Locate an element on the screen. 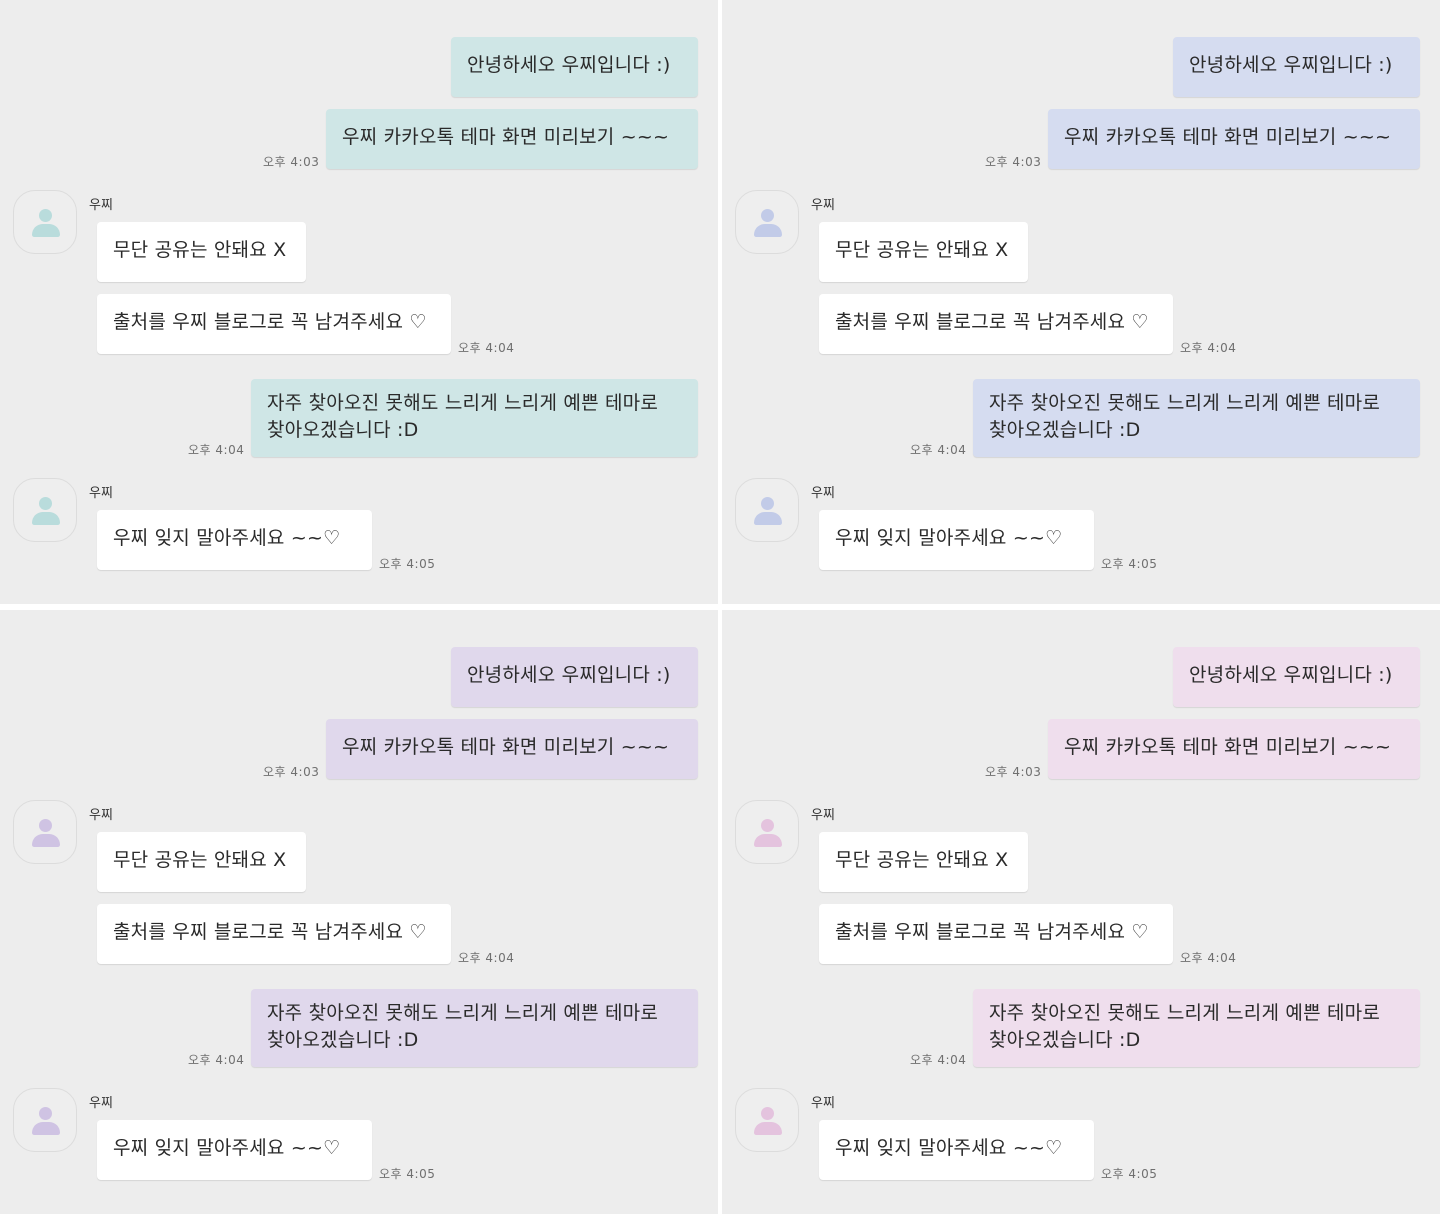 The width and height of the screenshot is (1440, 1222). horizontal-divider is located at coordinates (720, 608).